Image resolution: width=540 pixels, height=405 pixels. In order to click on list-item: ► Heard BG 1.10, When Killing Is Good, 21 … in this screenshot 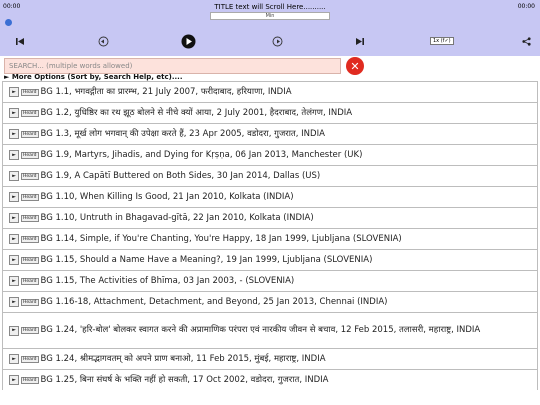, I will do `click(270, 196)`.